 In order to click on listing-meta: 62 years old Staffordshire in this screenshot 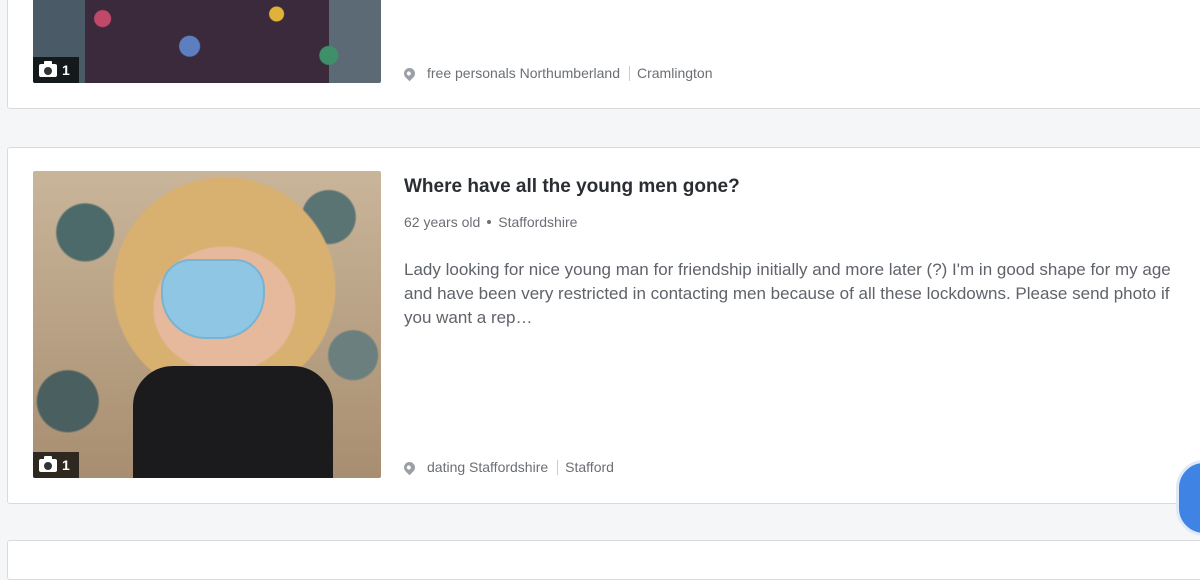, I will do `click(490, 222)`.